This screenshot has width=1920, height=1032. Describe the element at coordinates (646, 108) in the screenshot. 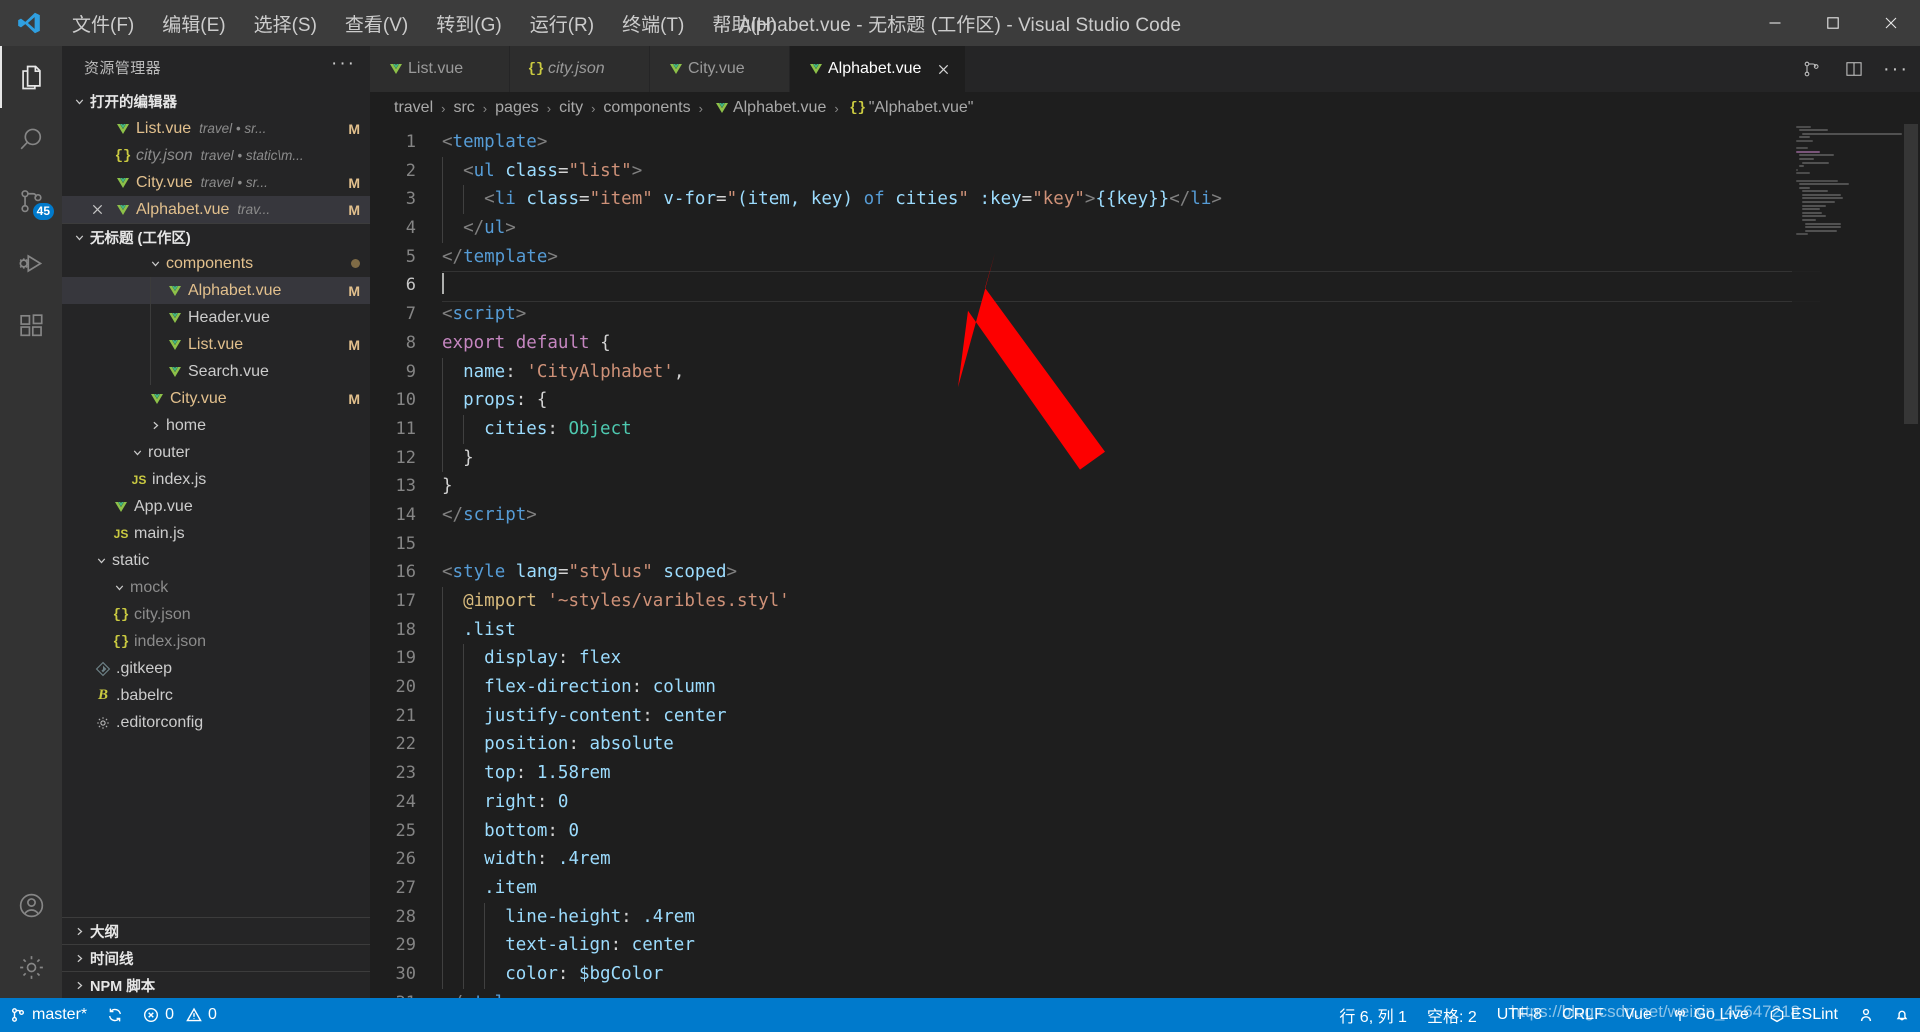

I see `breadcrumb-item: components` at that location.